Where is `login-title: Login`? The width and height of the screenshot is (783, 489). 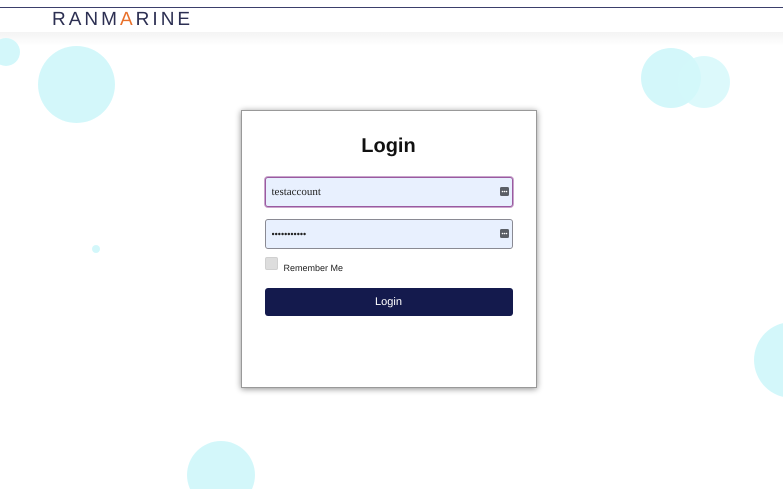 login-title: Login is located at coordinates (388, 146).